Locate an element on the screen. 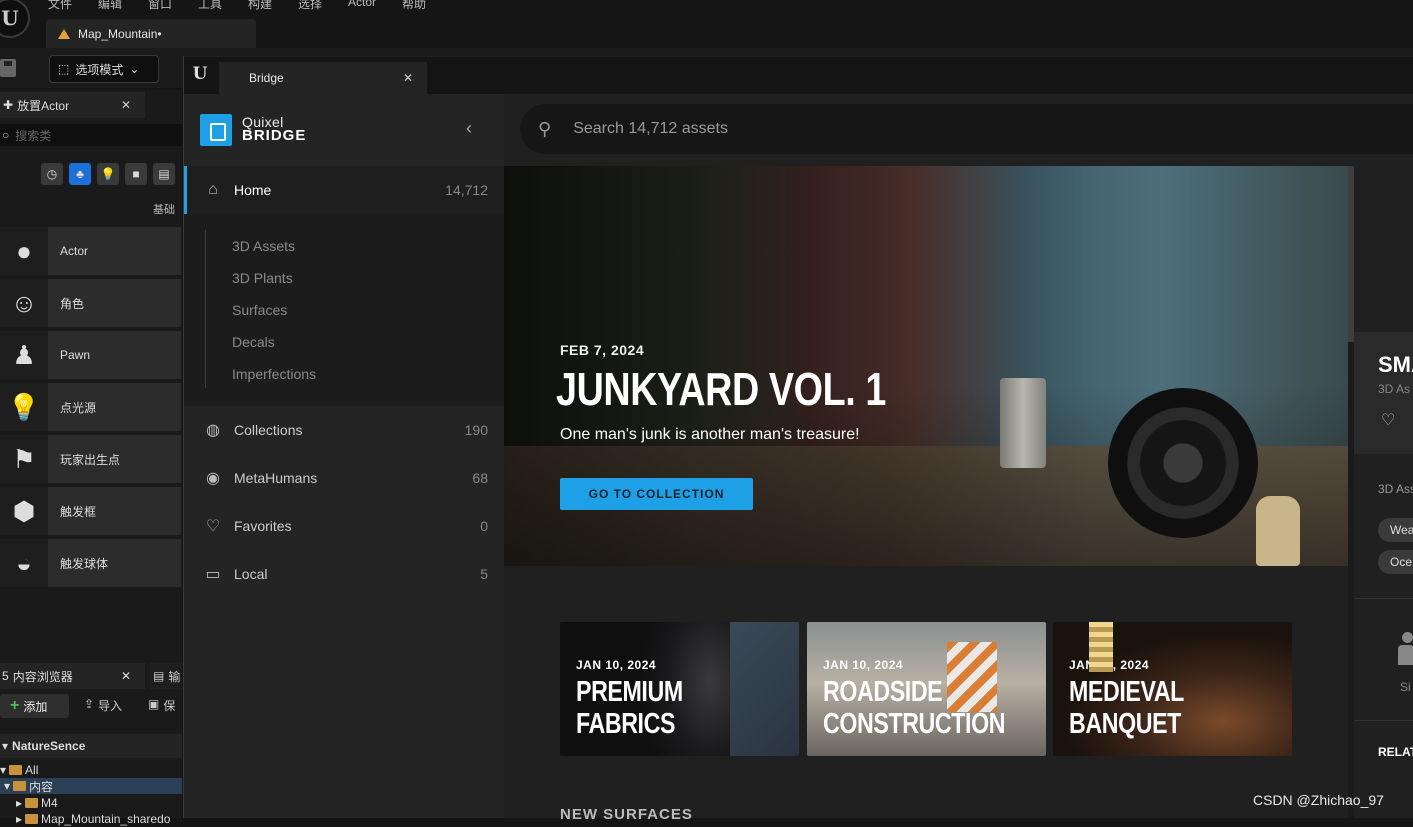 Image resolution: width=1413 pixels, height=827 pixels. tree-item-all: ▾ All is located at coordinates (91, 770).